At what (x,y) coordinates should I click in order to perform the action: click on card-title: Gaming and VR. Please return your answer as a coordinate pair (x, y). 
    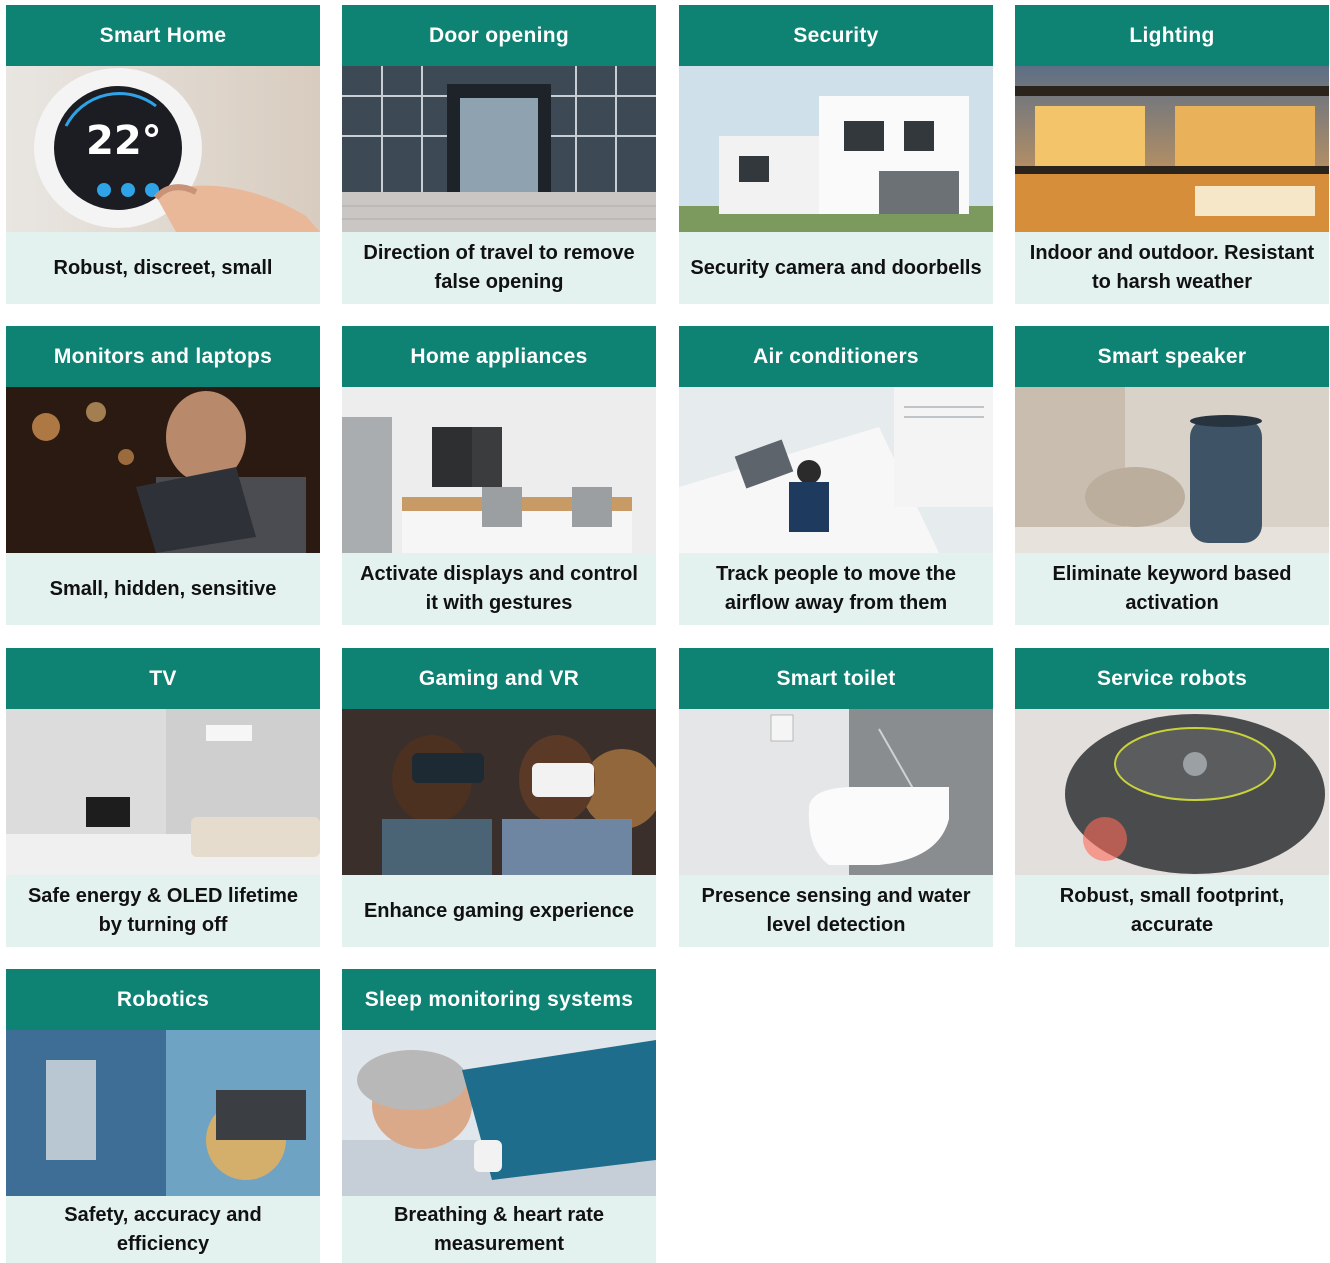
    Looking at the image, I should click on (499, 678).